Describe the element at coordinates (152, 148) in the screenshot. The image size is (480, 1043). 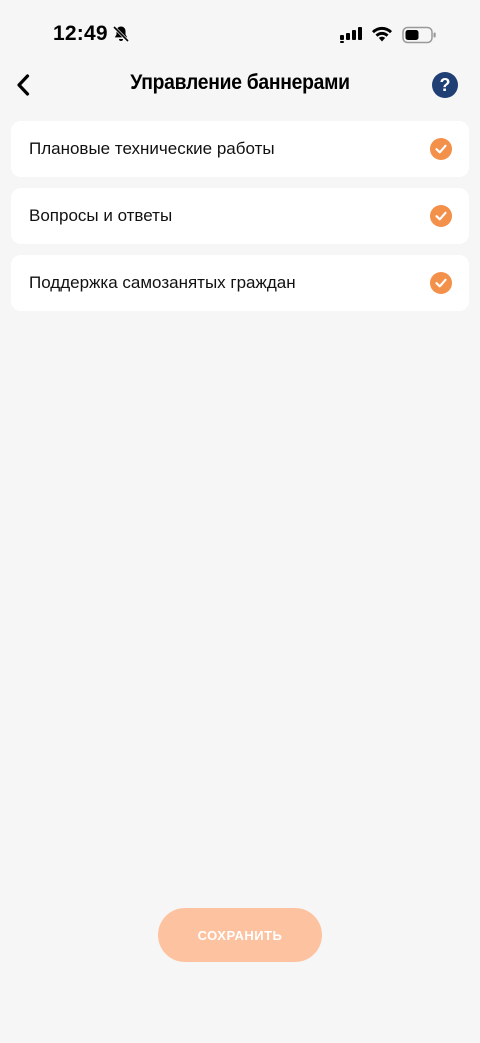
I see `banner-item-label: Плановые технические работы` at that location.